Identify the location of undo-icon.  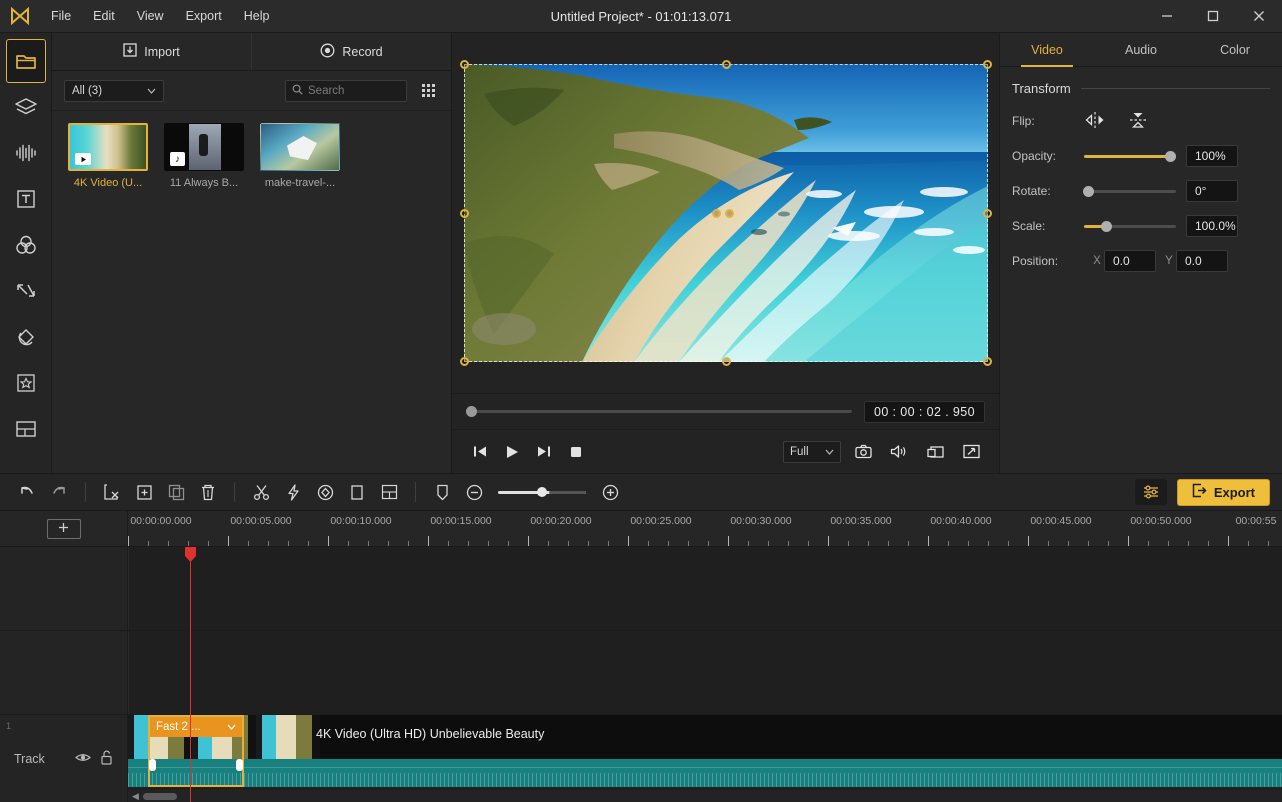
(27, 492).